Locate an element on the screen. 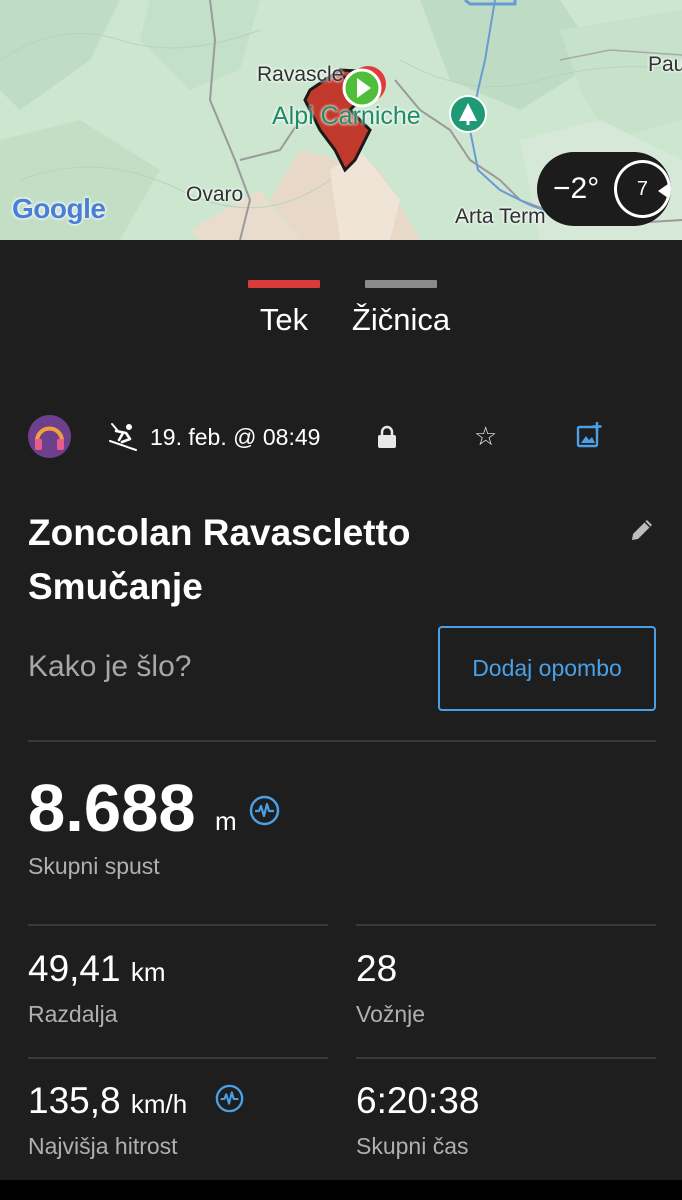 The height and width of the screenshot is (1200, 682). max-speed-value-wrap: 135,8 km/h is located at coordinates (107, 1101).